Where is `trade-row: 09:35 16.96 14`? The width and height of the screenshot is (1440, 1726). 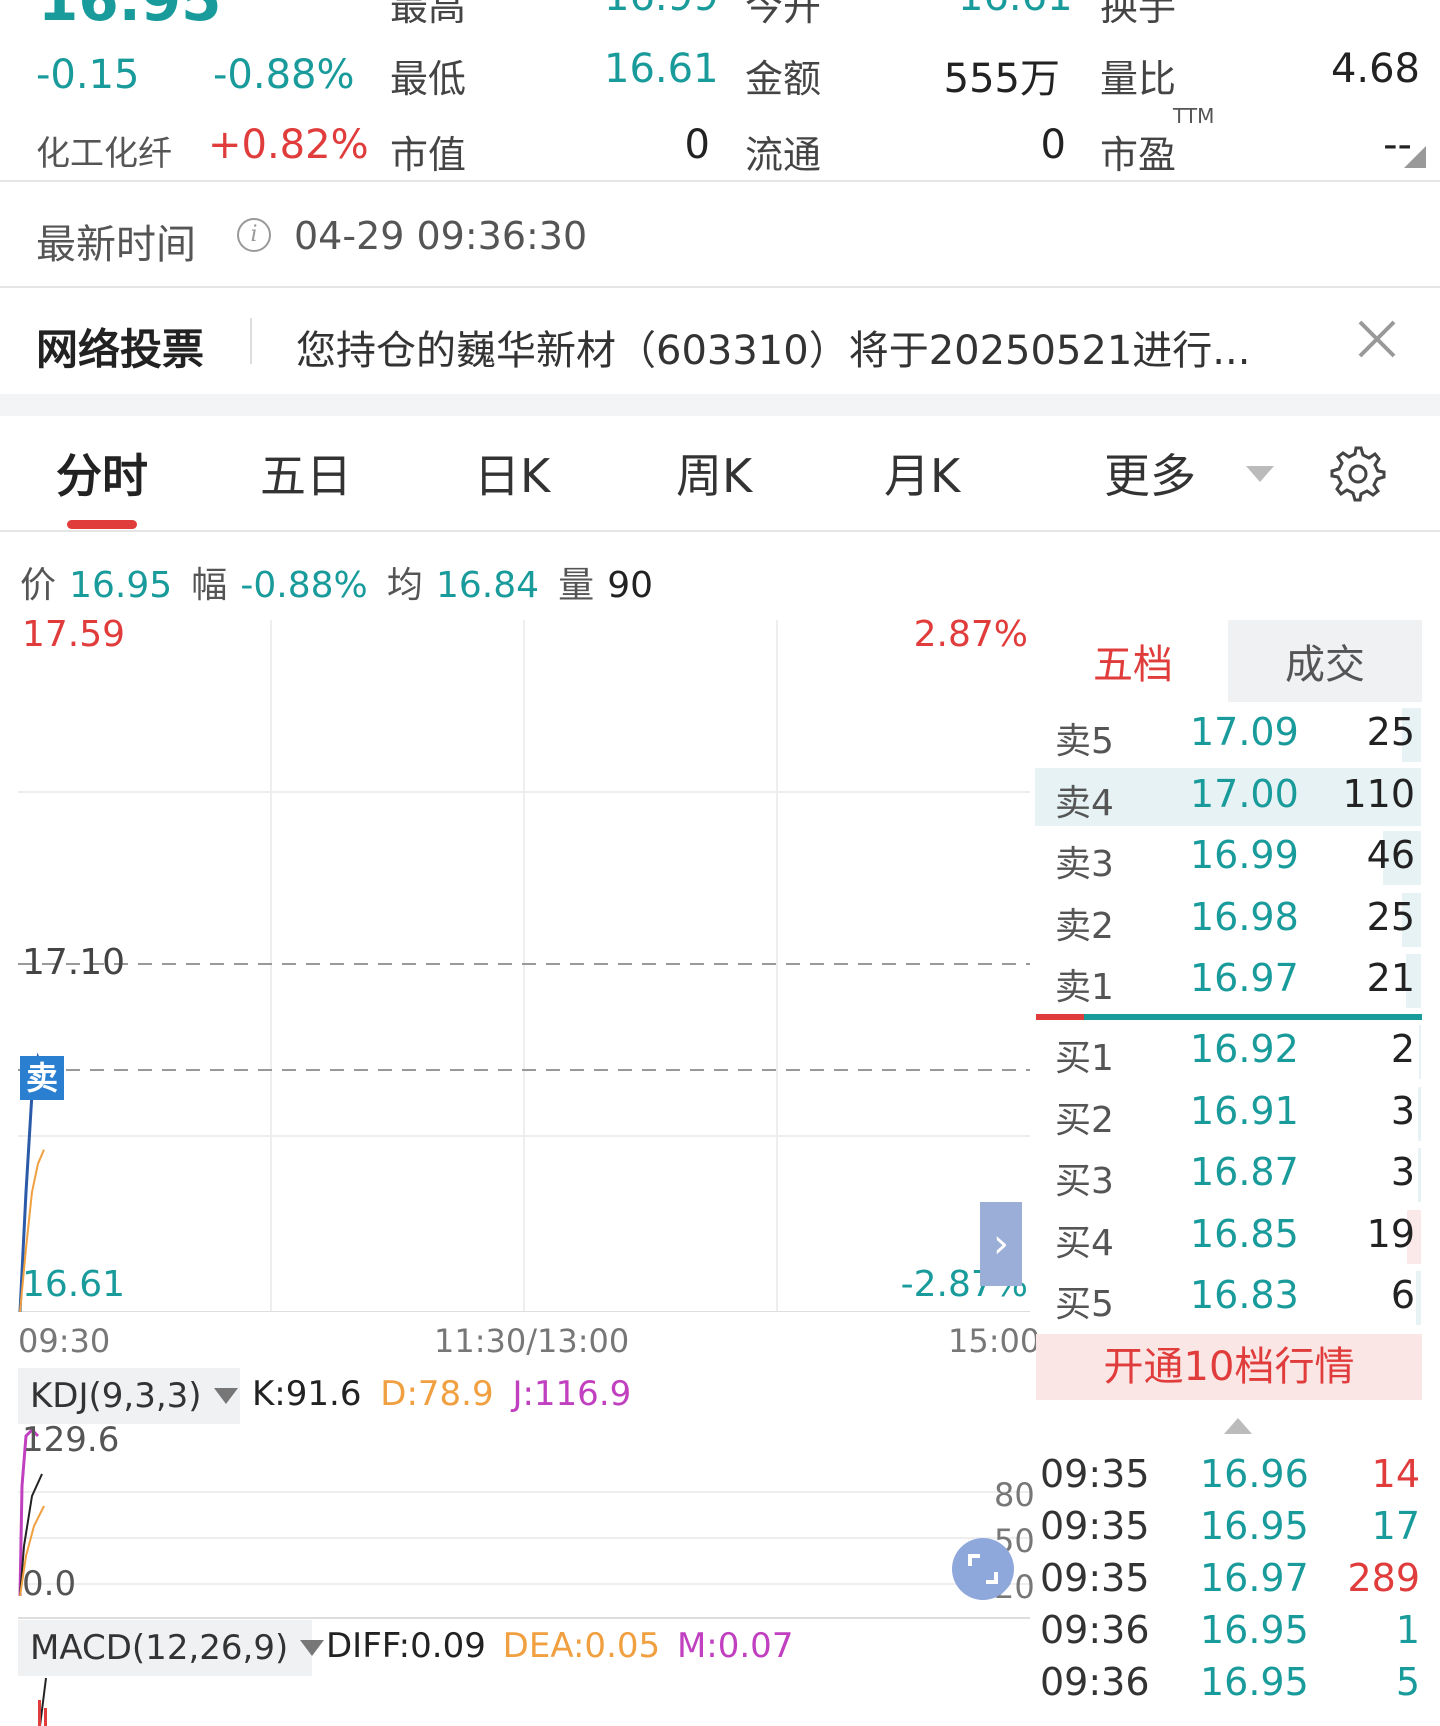
trade-row: 09:35 16.96 14 is located at coordinates (1230, 1478).